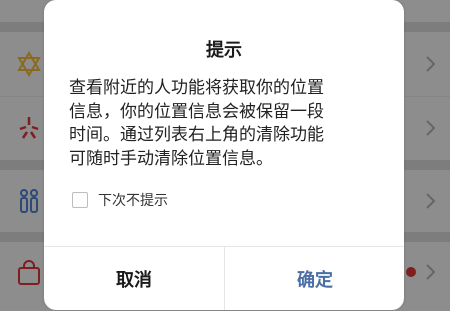 This screenshot has width=450, height=311. I want to click on dont-show-again-checkbox, so click(80, 200).